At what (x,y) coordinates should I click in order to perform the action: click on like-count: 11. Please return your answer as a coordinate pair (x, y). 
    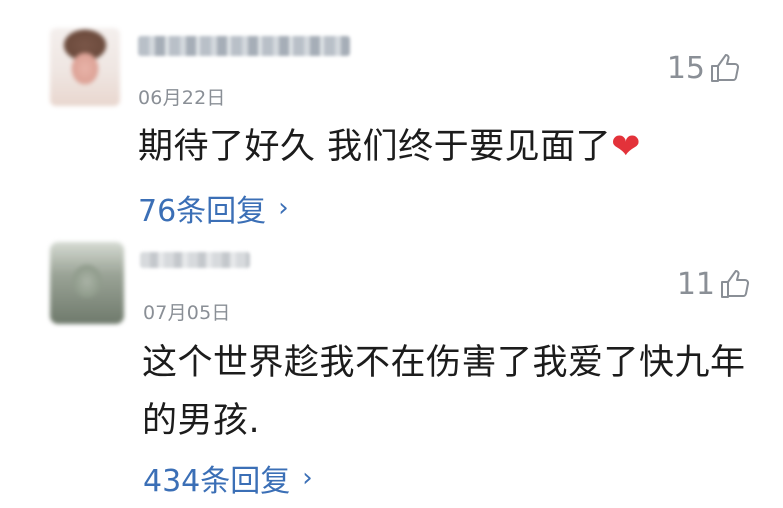
    Looking at the image, I should click on (695, 284).